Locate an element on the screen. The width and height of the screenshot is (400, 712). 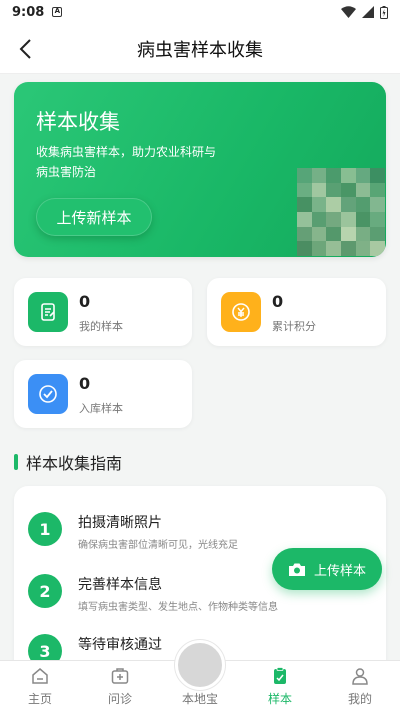
coin-icon is located at coordinates (241, 312).